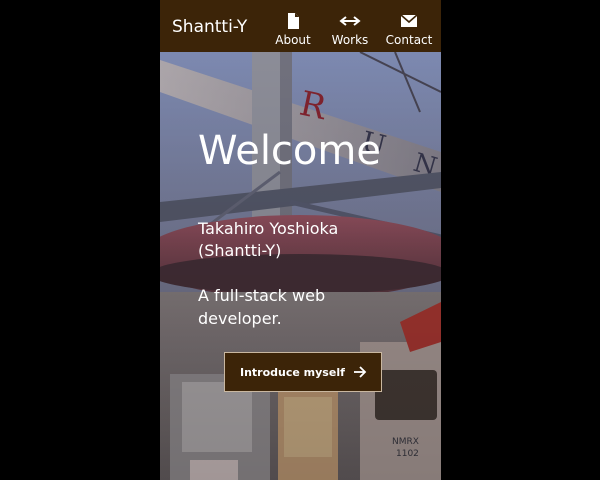 Image resolution: width=600 pixels, height=480 pixels. What do you see at coordinates (293, 21) in the screenshot?
I see `document-icon` at bounding box center [293, 21].